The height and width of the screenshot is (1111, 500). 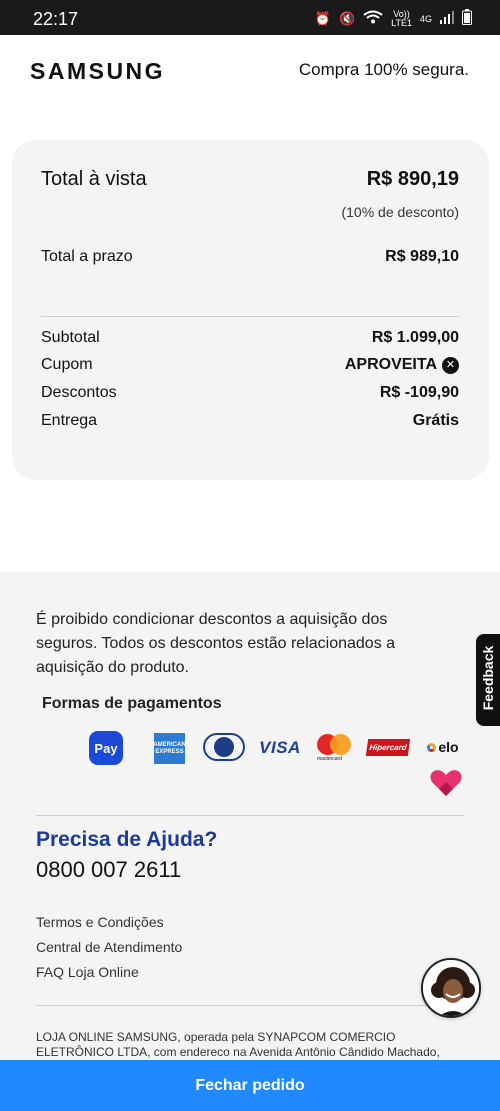 What do you see at coordinates (69, 420) in the screenshot?
I see `delivery-label: Entrega` at bounding box center [69, 420].